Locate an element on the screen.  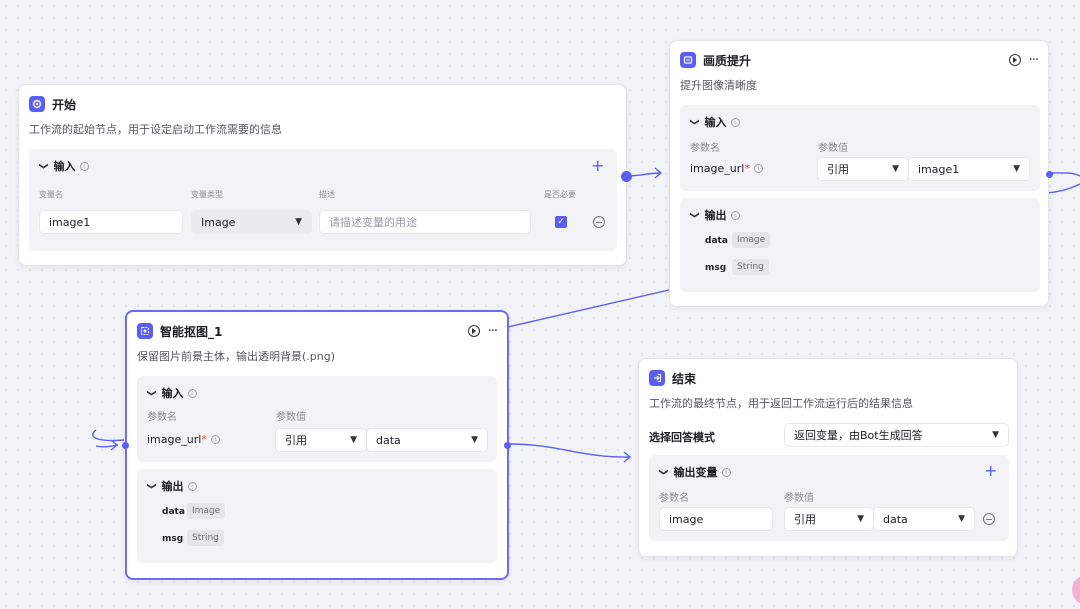
node-description: 提升图像清晰度 is located at coordinates (718, 85).